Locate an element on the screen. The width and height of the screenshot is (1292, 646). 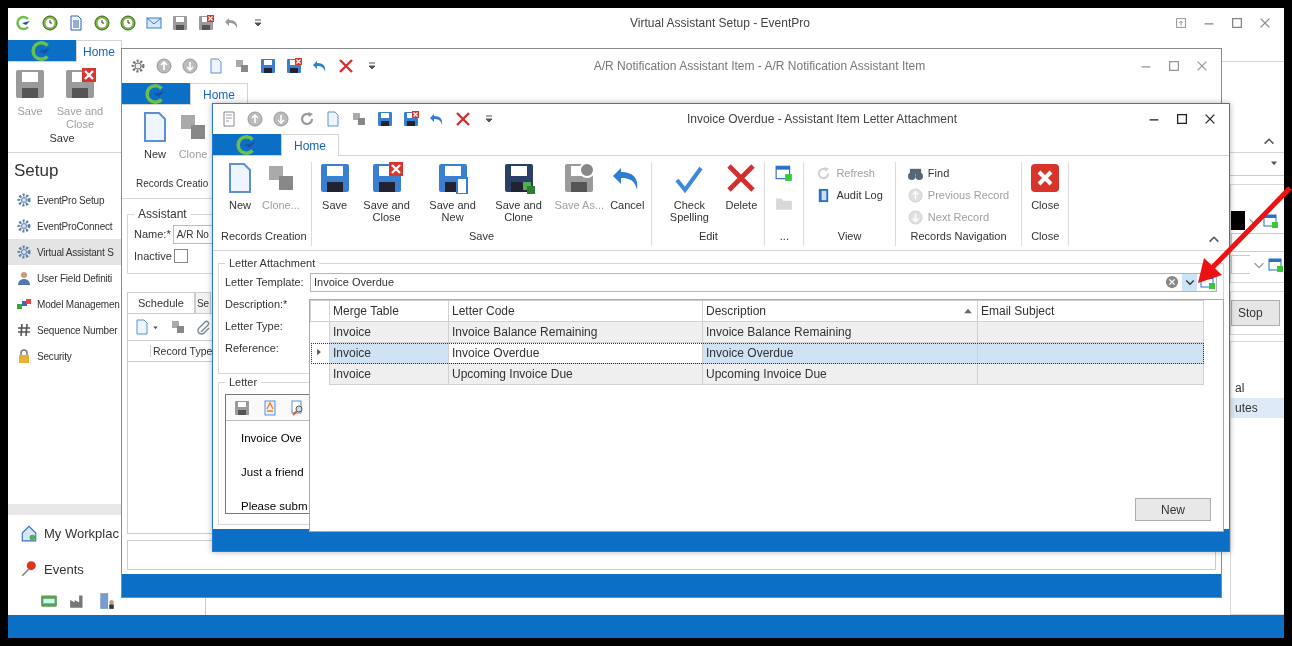
sidebar-item: Security is located at coordinates (64, 356).